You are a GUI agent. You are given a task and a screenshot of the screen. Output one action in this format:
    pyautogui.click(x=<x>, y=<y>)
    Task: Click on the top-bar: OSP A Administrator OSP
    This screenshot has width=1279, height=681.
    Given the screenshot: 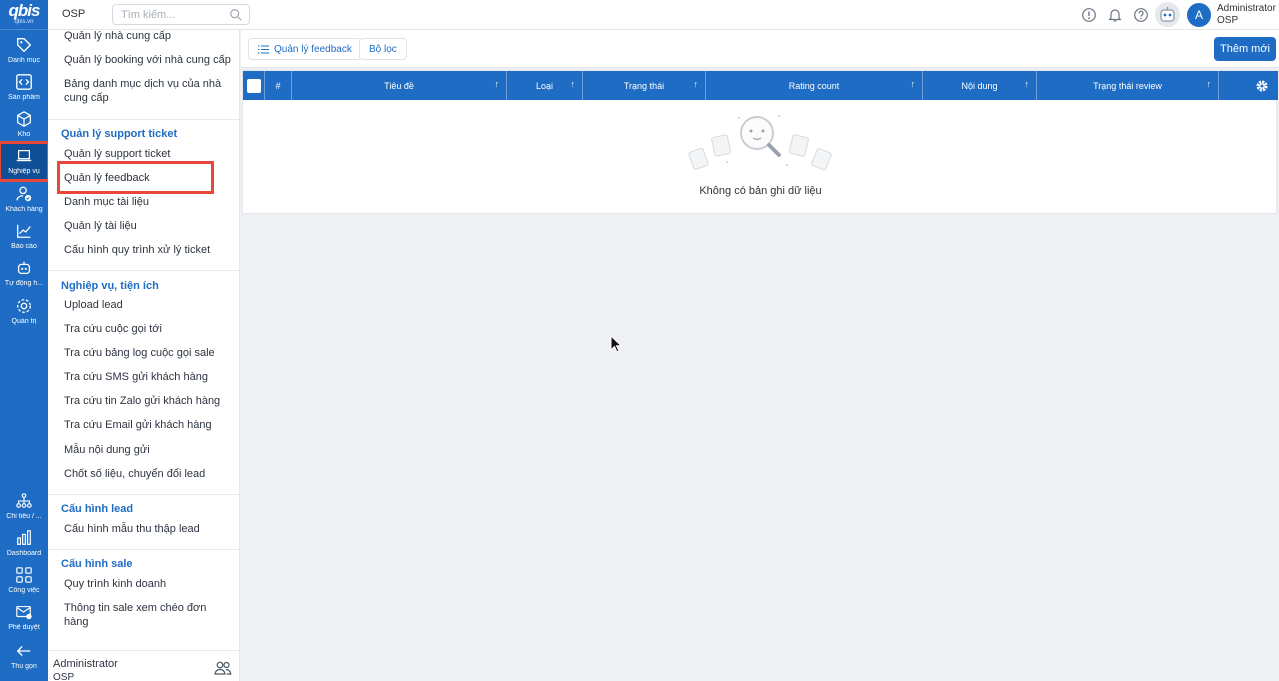 What is the action you would take?
    pyautogui.click(x=663, y=15)
    